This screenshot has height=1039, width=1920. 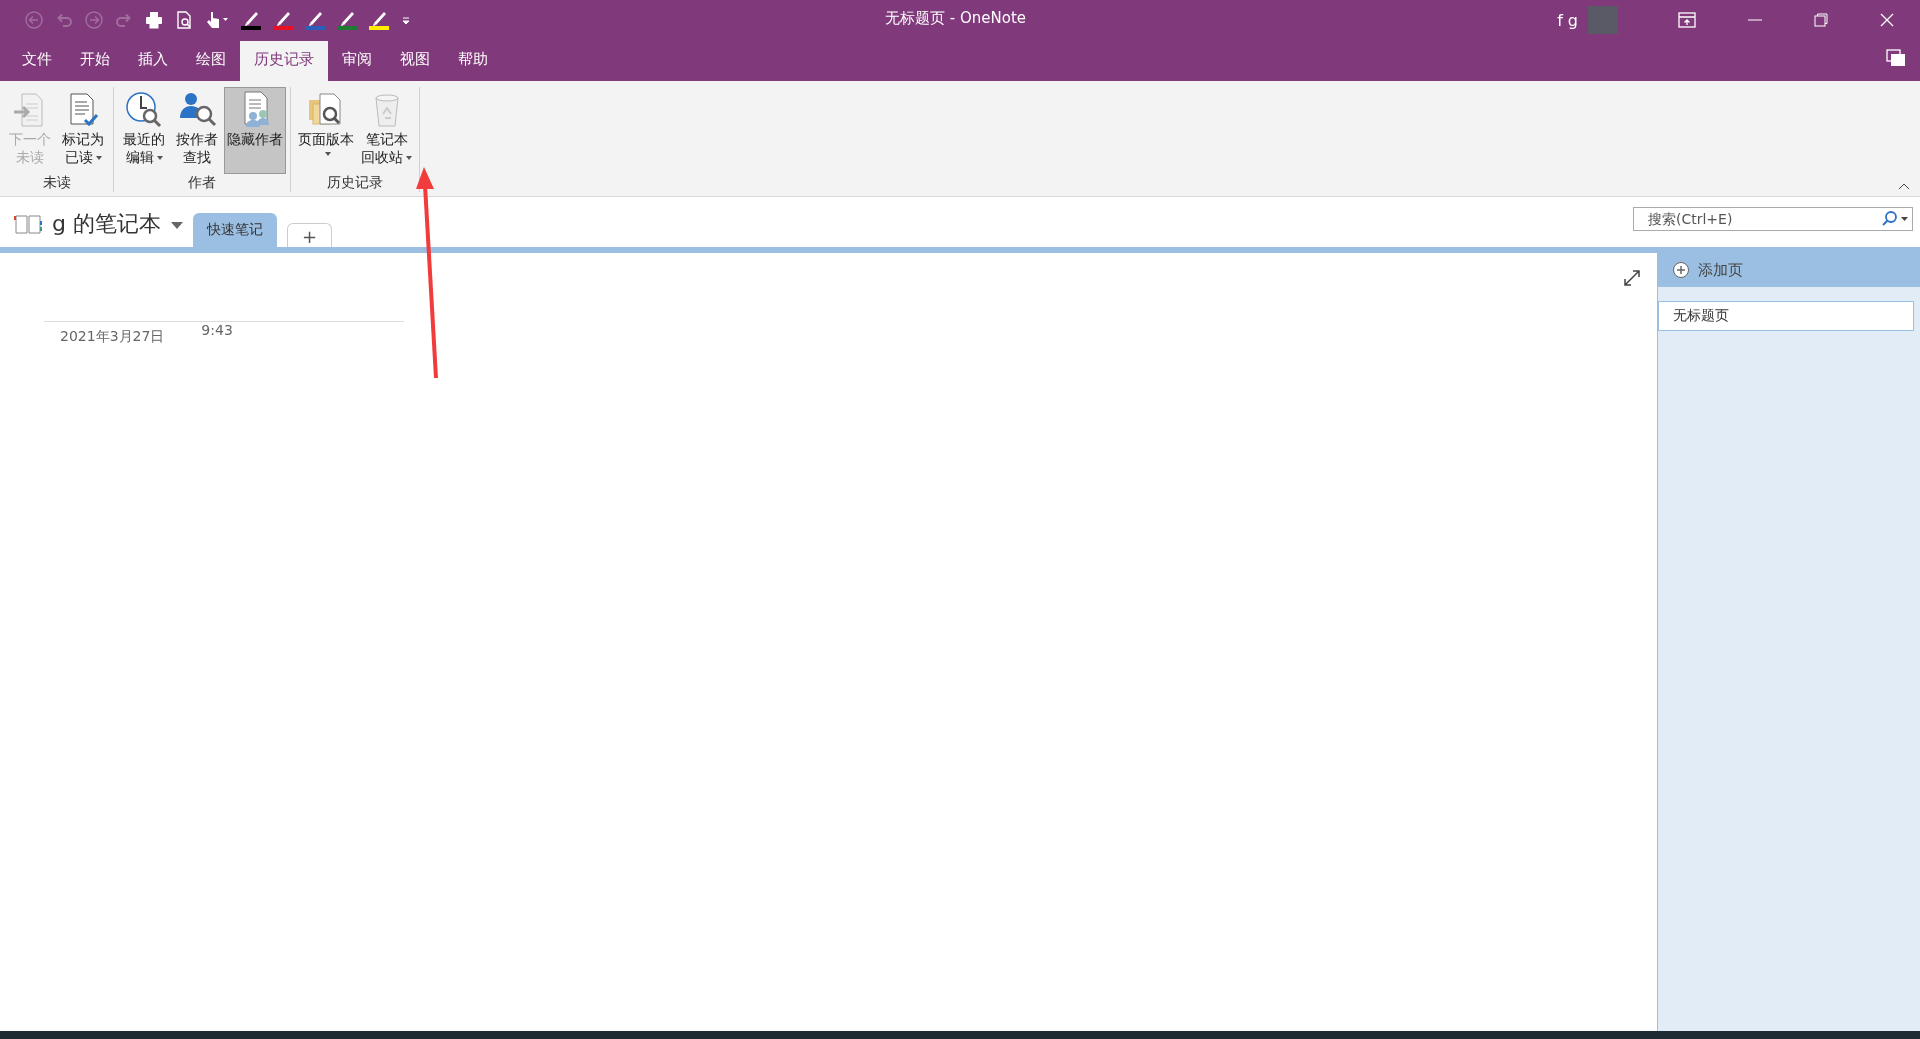 I want to click on group-label: 作者, so click(x=202, y=183).